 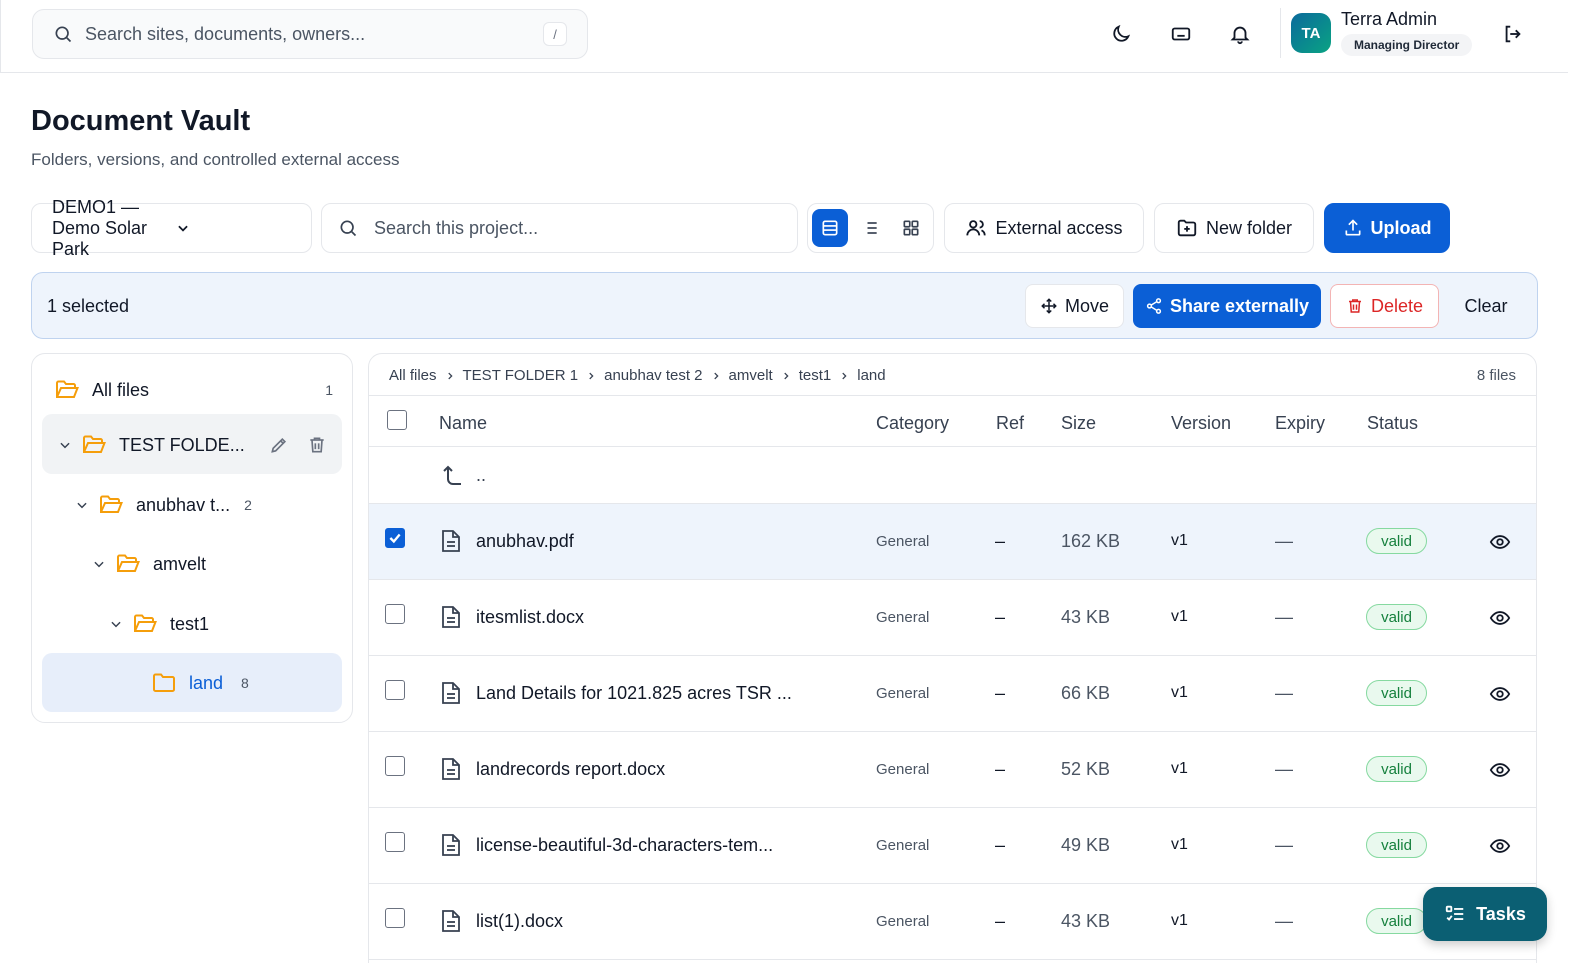 I want to click on move-button: Move, so click(x=1074, y=306).